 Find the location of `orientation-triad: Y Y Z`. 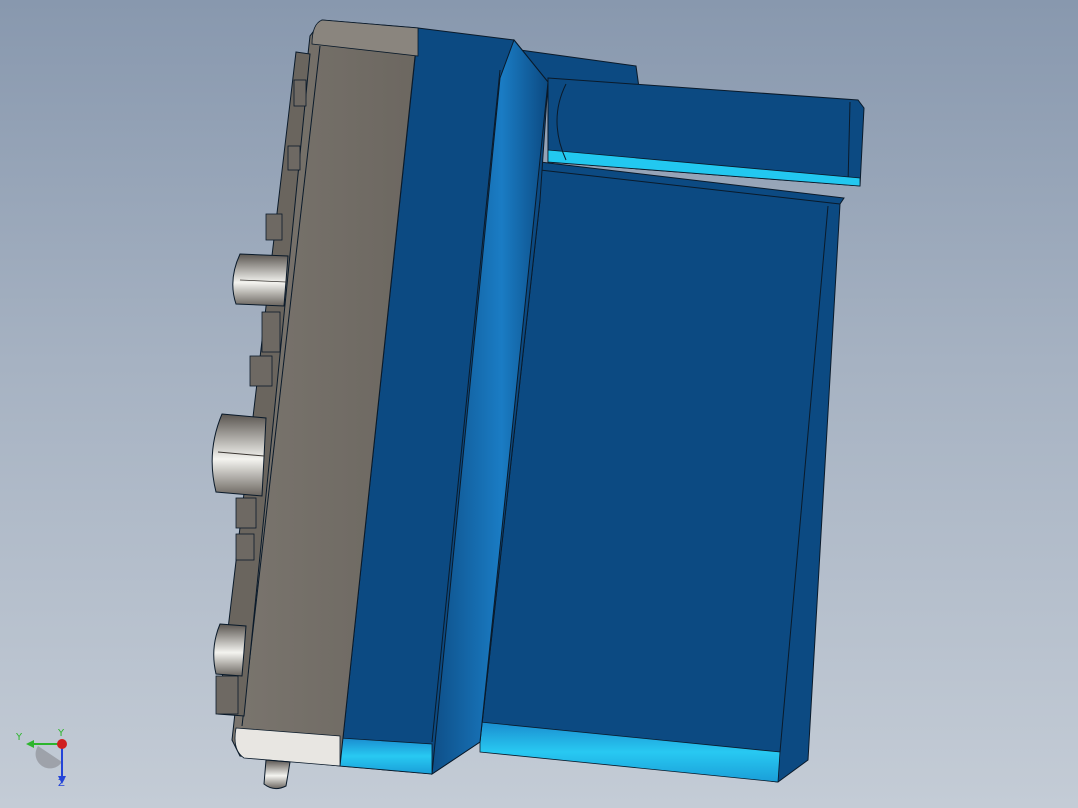

orientation-triad: Y Y Z is located at coordinates (44, 760).